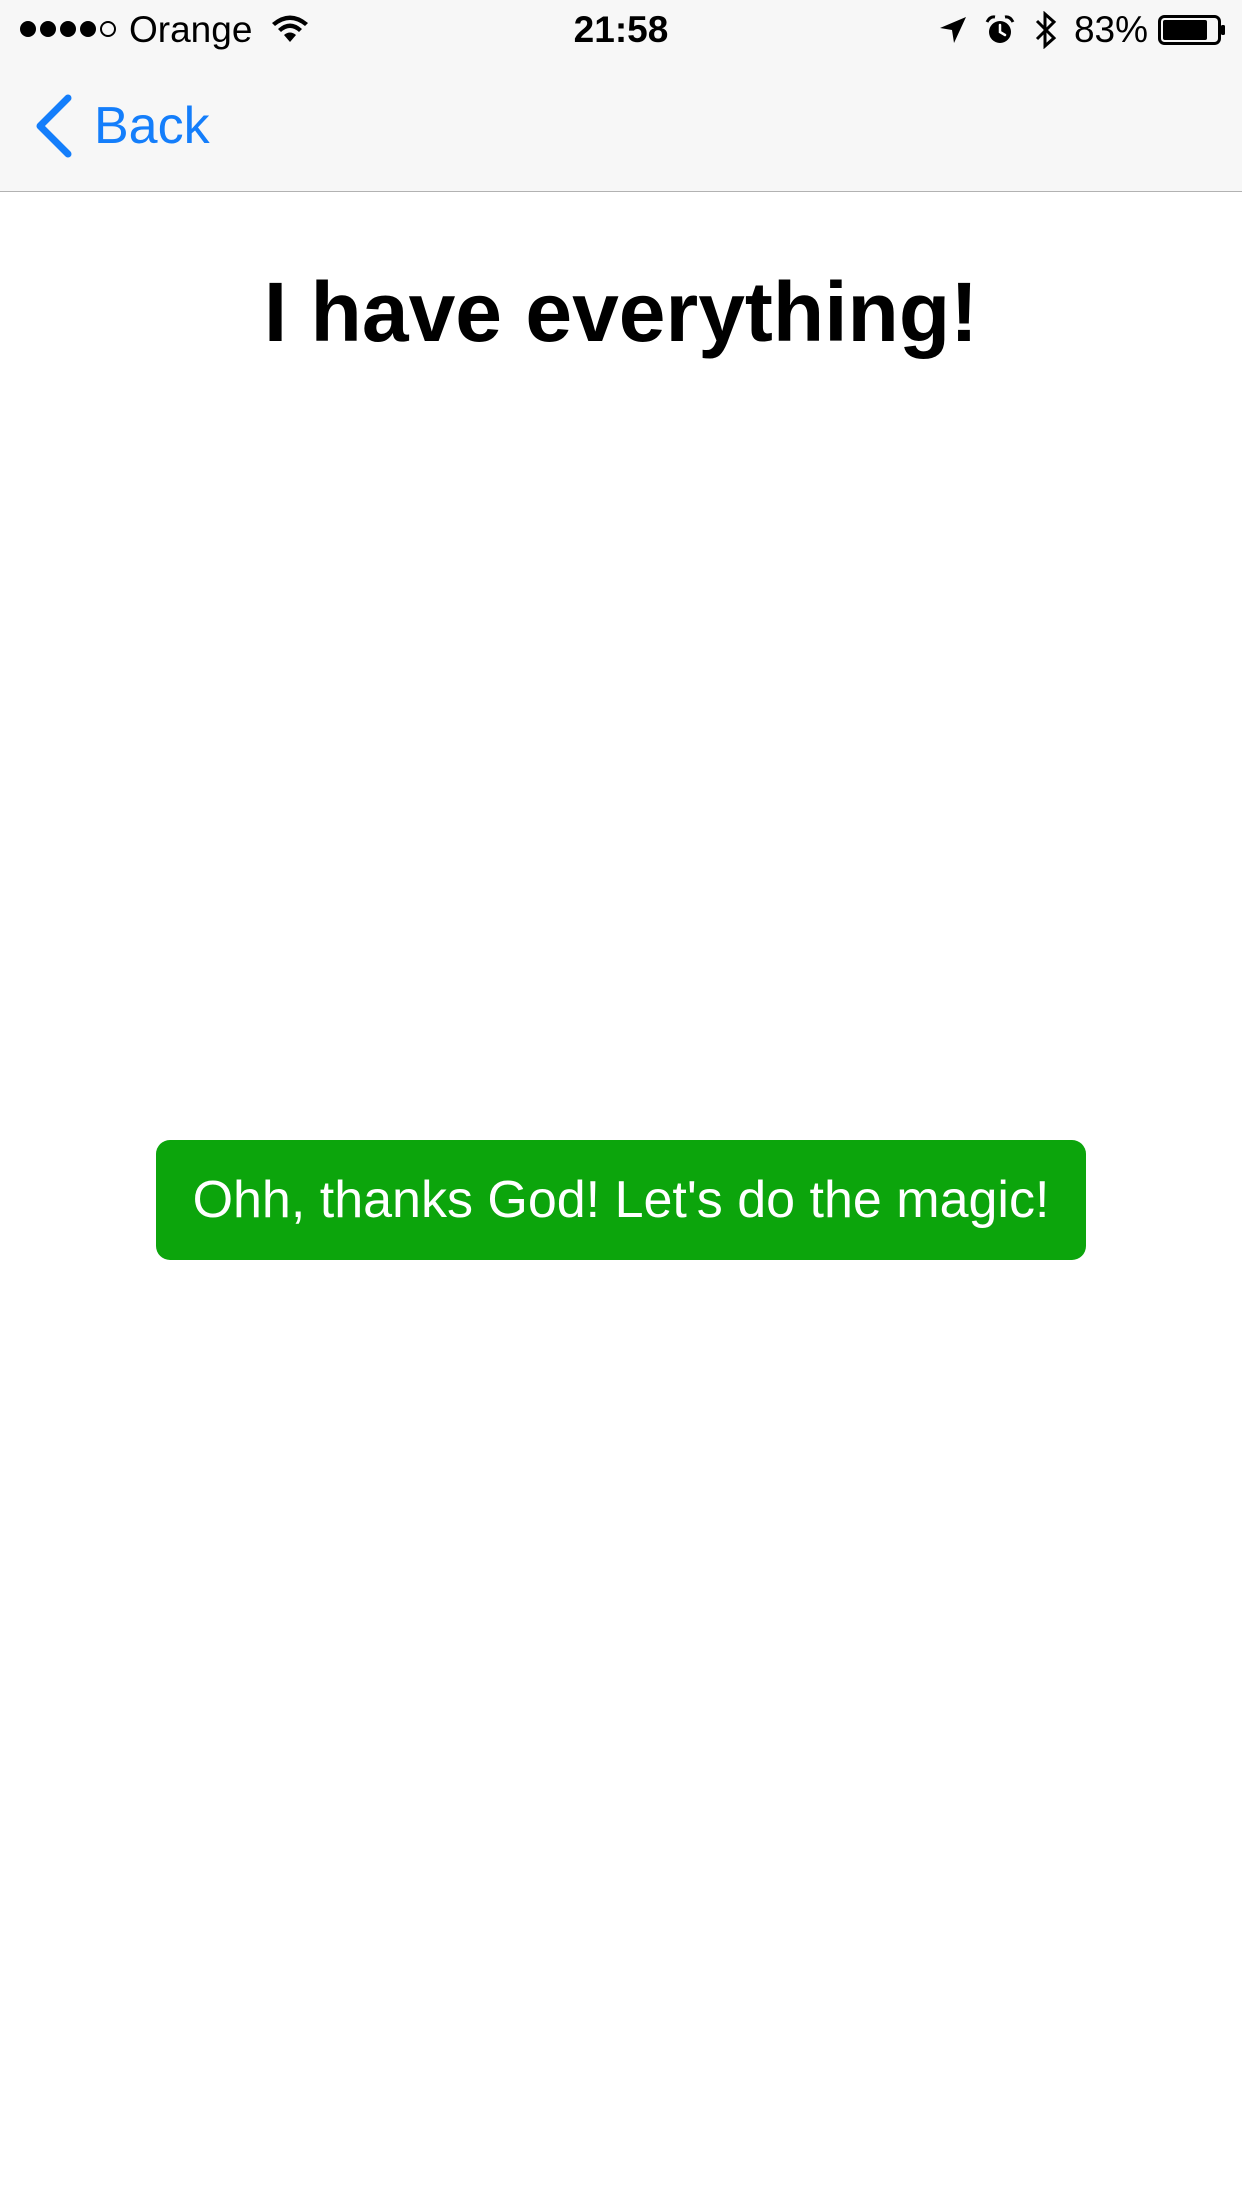  What do you see at coordinates (621, 312) in the screenshot?
I see `page-title: I have everything!` at bounding box center [621, 312].